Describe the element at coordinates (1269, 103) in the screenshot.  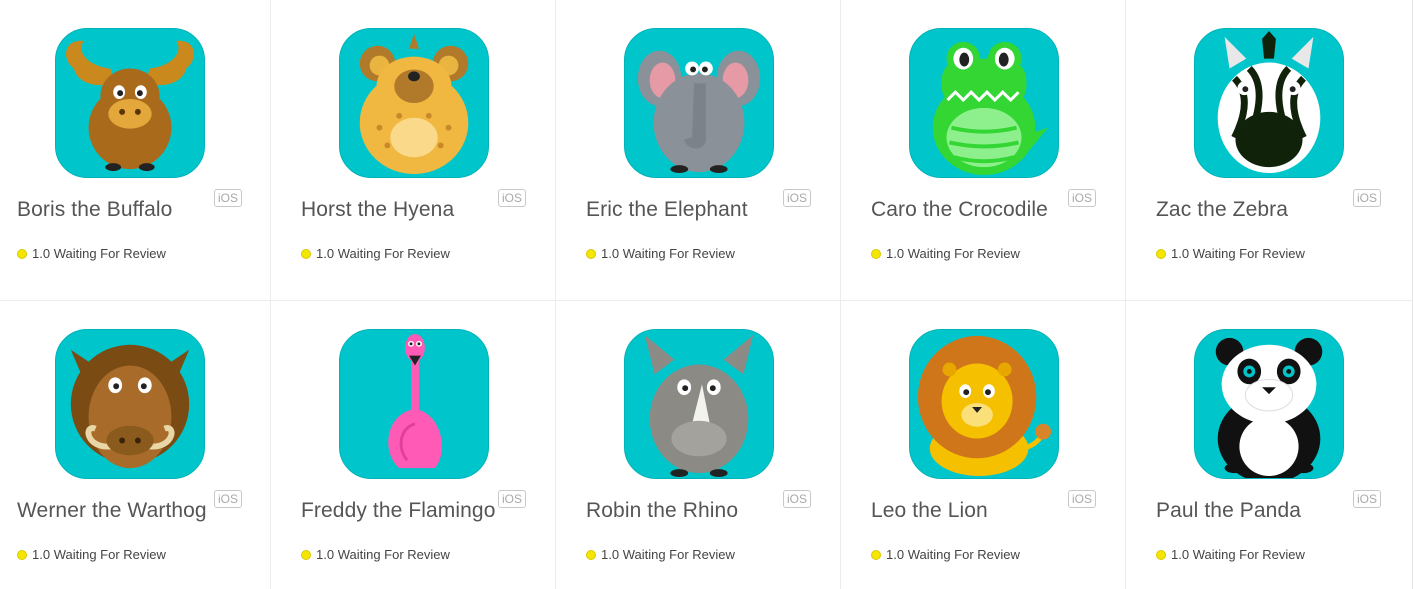
I see `zebra-icon` at that location.